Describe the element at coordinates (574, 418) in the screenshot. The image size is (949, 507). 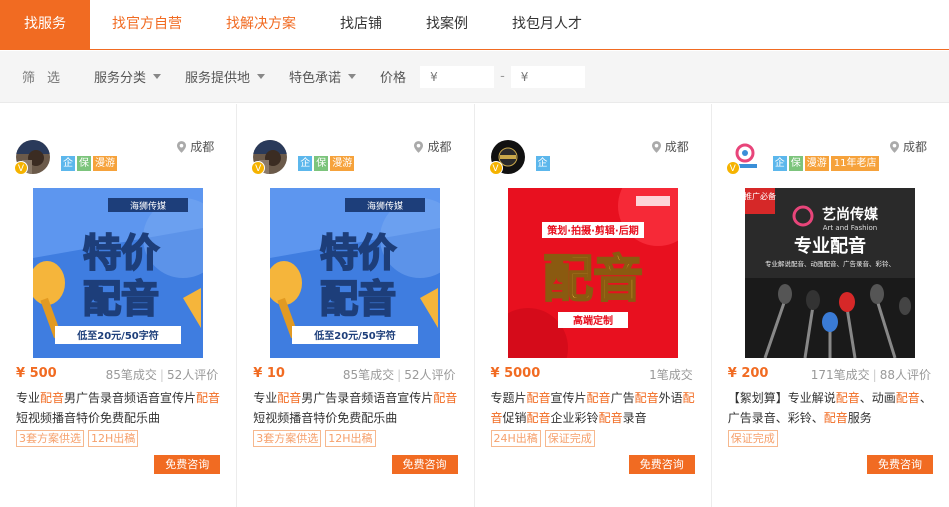
I see `title-text: 企业彩铃` at that location.